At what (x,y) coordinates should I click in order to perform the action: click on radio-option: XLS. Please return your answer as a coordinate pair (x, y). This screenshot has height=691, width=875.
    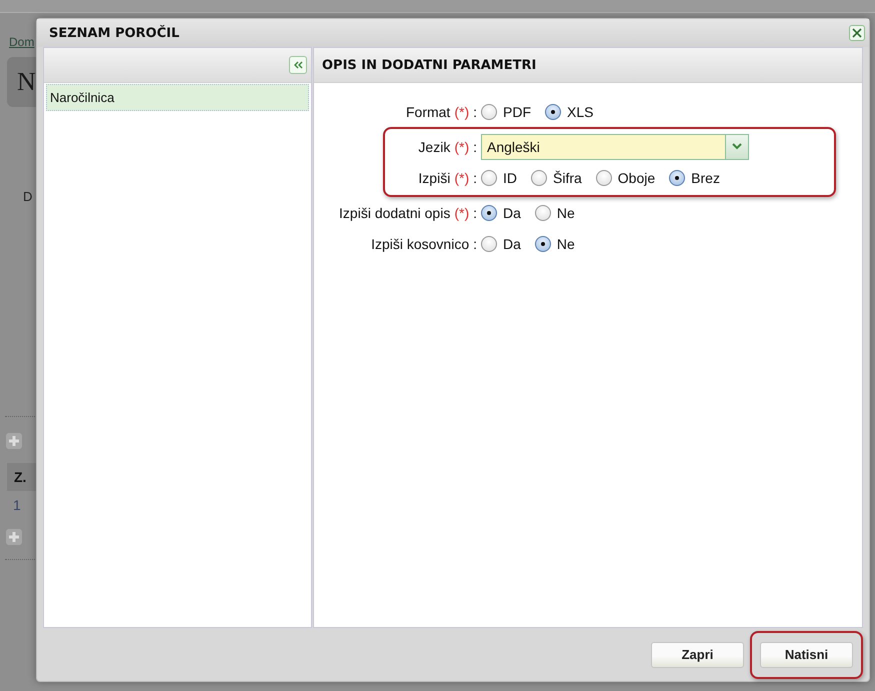
    Looking at the image, I should click on (569, 112).